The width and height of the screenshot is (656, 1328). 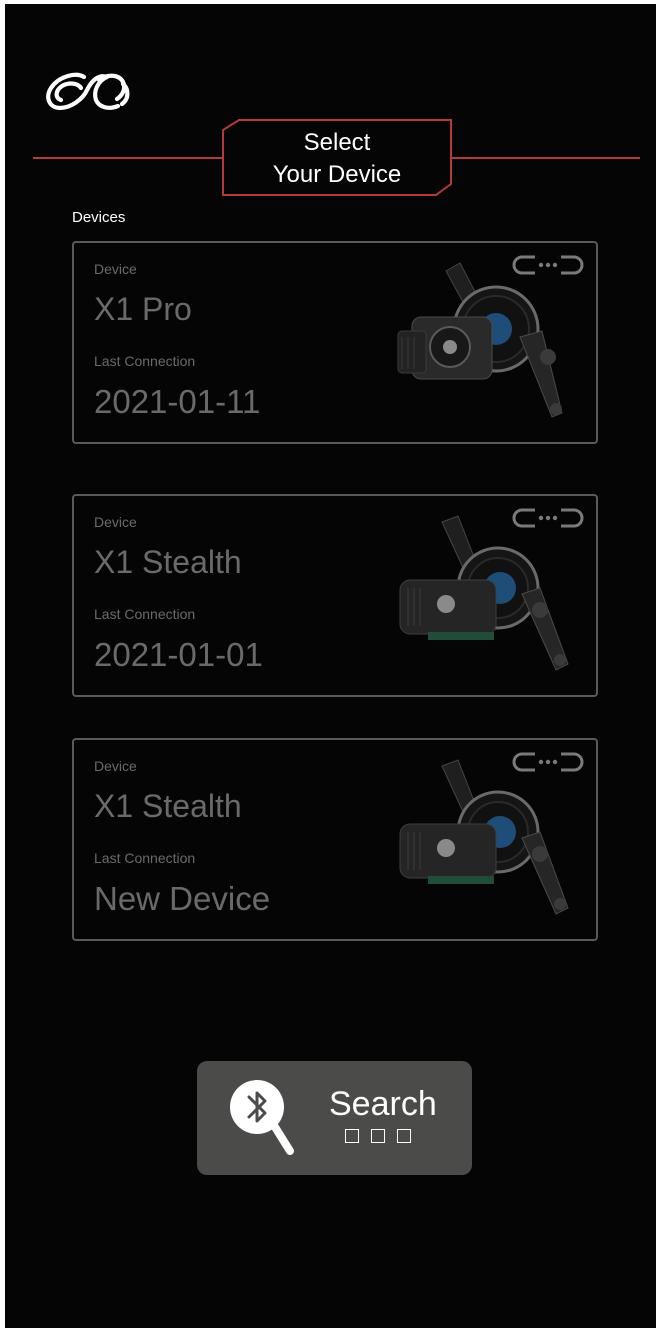 What do you see at coordinates (182, 898) in the screenshot?
I see `last-connection-value: New Device` at bounding box center [182, 898].